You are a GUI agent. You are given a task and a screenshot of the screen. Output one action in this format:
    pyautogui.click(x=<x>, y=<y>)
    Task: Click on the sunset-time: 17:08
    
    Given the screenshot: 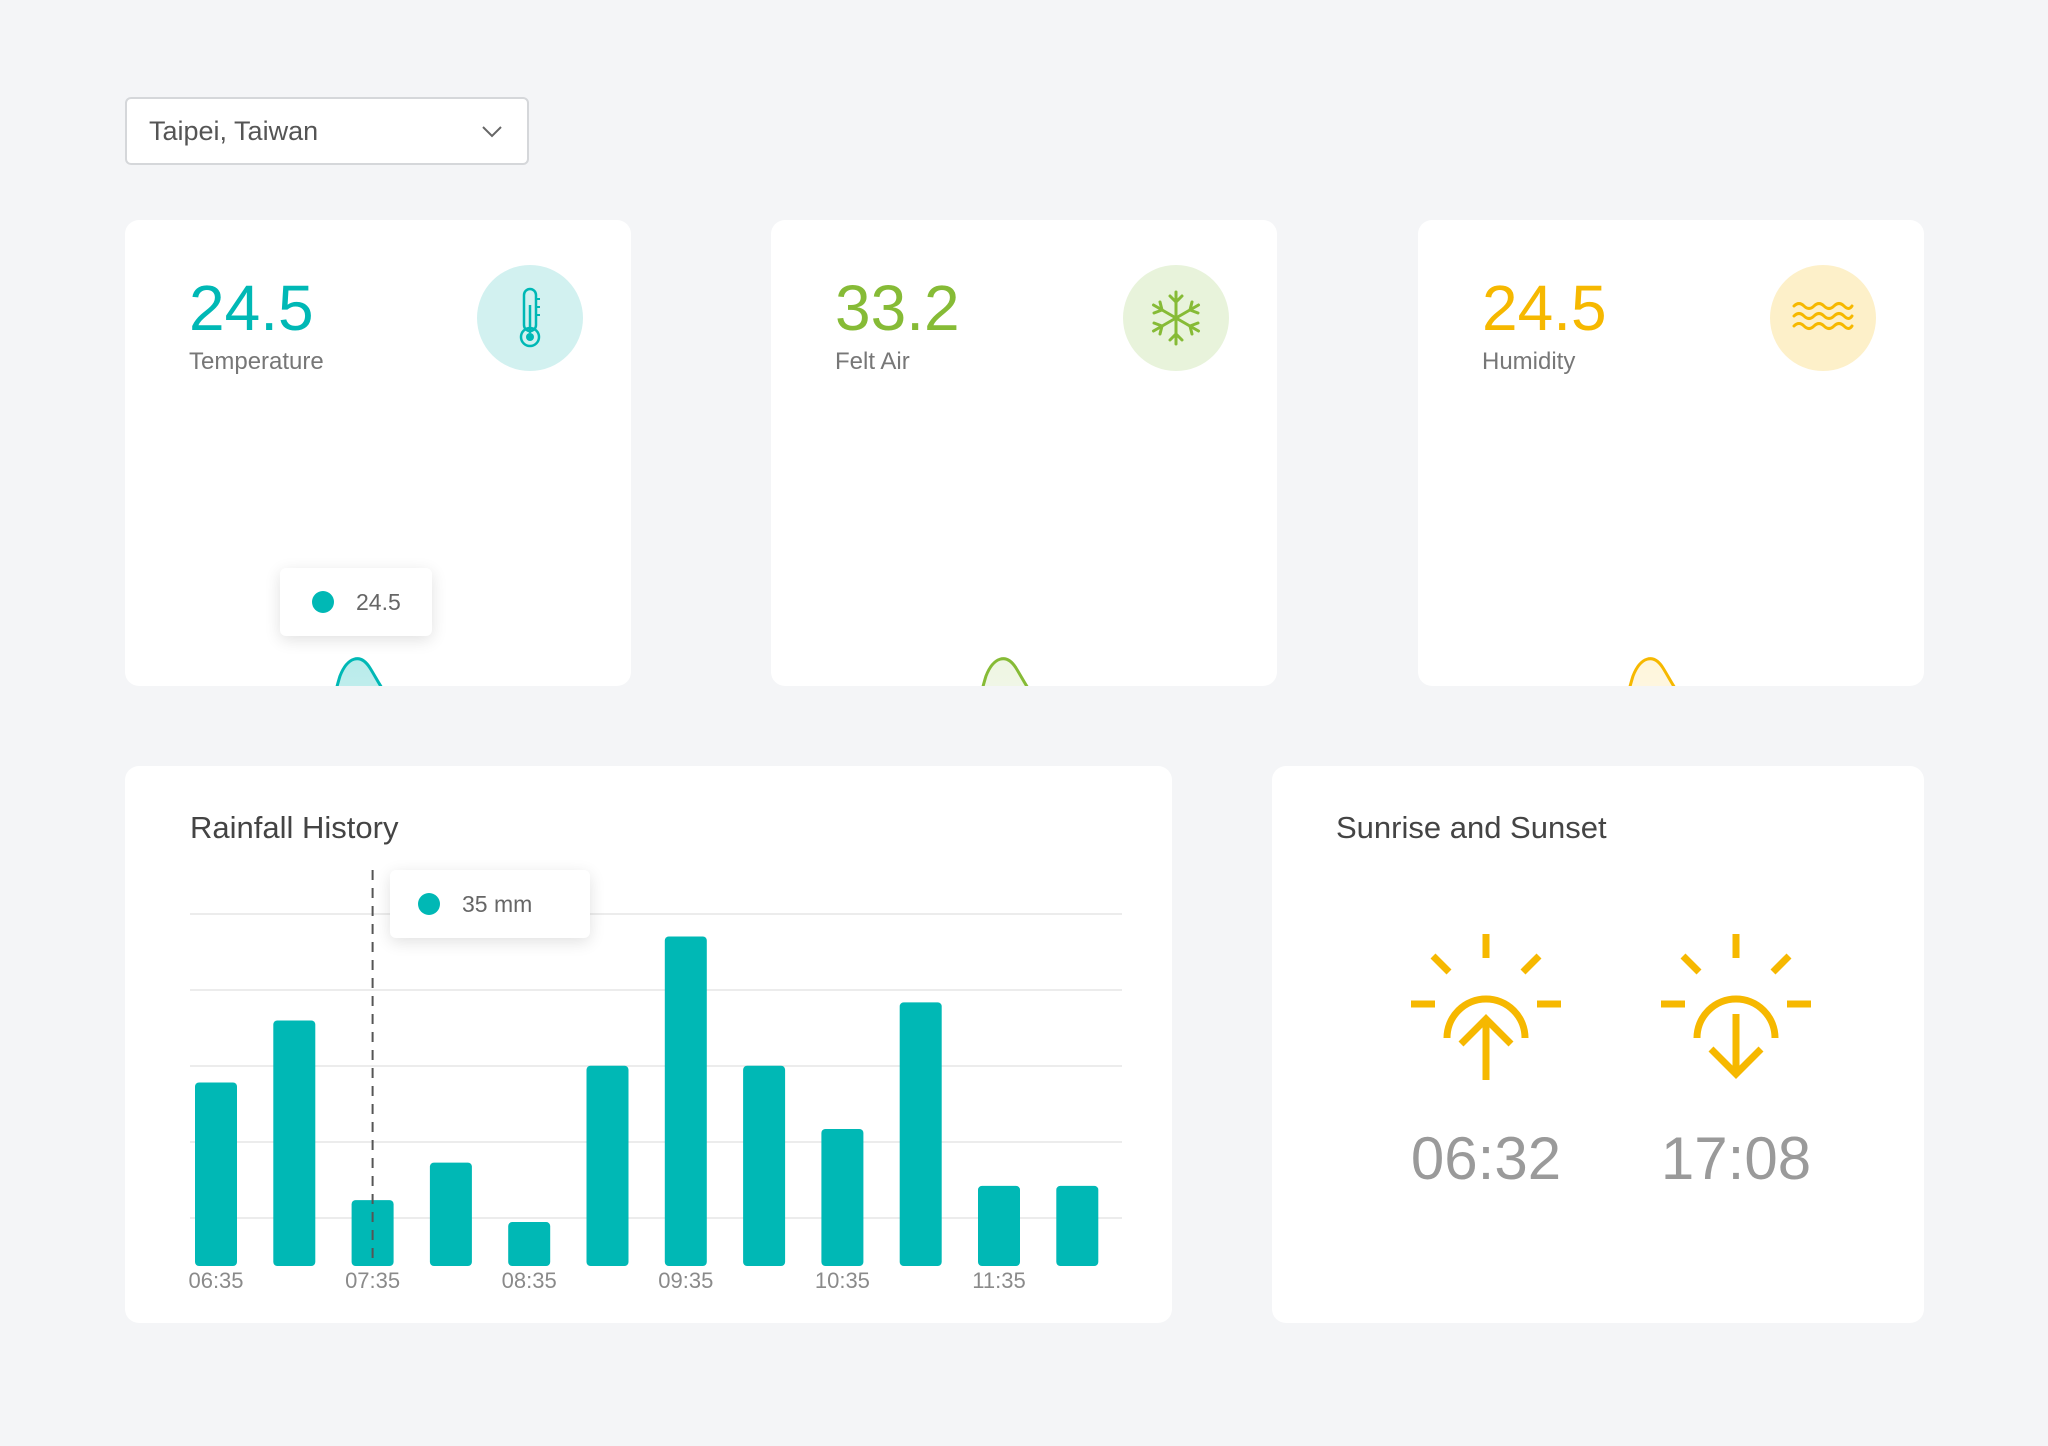 What is the action you would take?
    pyautogui.click(x=1736, y=1158)
    